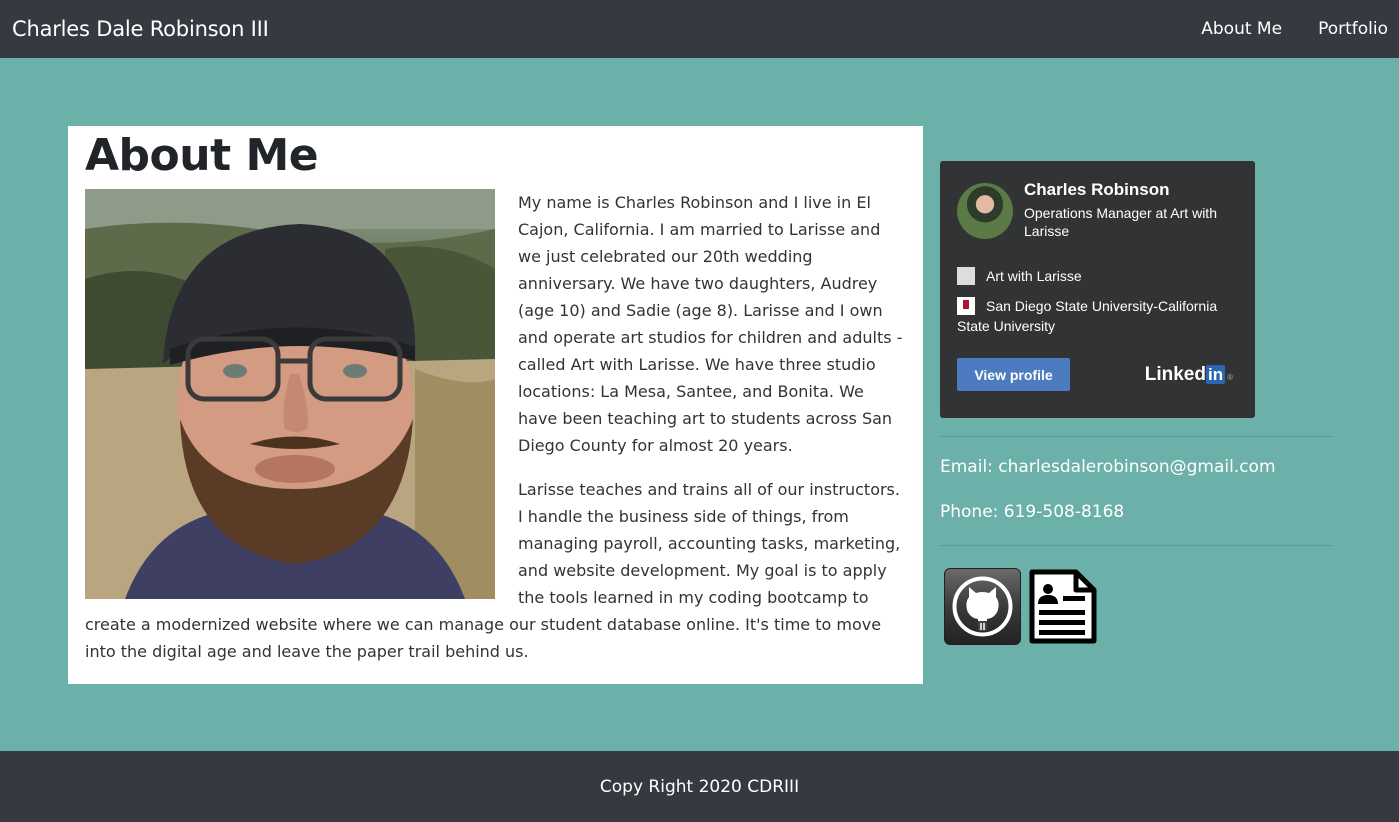 The width and height of the screenshot is (1399, 822). I want to click on linkedin-logo-mark: ®, so click(1230, 377).